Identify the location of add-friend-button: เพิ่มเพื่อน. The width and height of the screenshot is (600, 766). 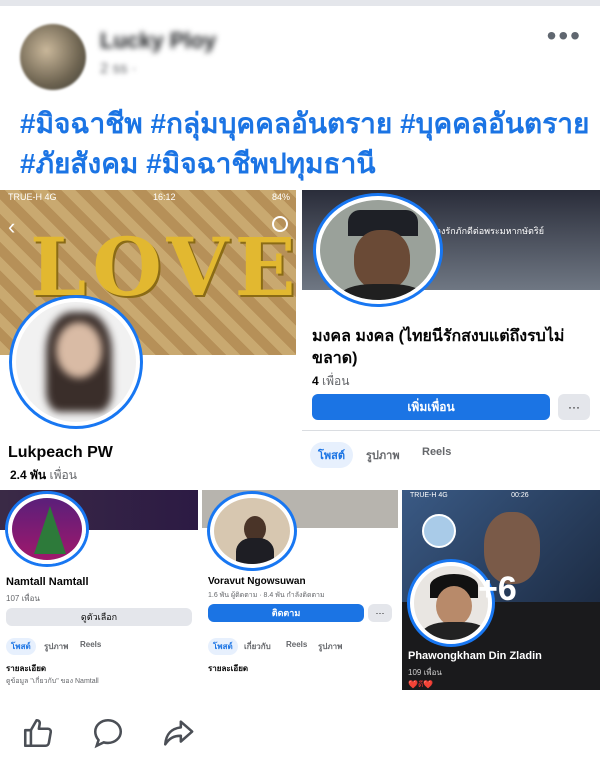
(431, 407).